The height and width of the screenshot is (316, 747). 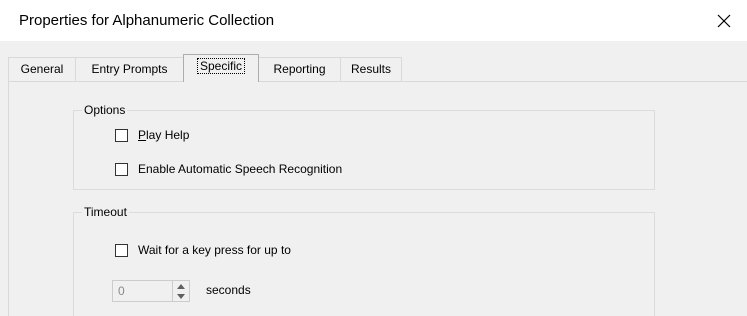 What do you see at coordinates (121, 291) in the screenshot?
I see `seconds-value: 0` at bounding box center [121, 291].